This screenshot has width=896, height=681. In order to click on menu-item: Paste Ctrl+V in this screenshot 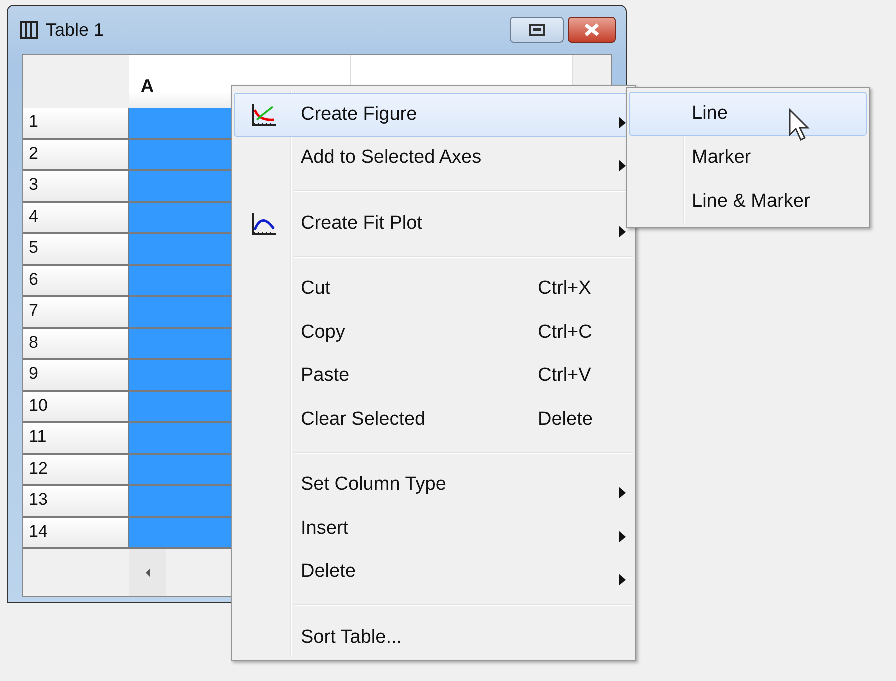, I will do `click(433, 376)`.